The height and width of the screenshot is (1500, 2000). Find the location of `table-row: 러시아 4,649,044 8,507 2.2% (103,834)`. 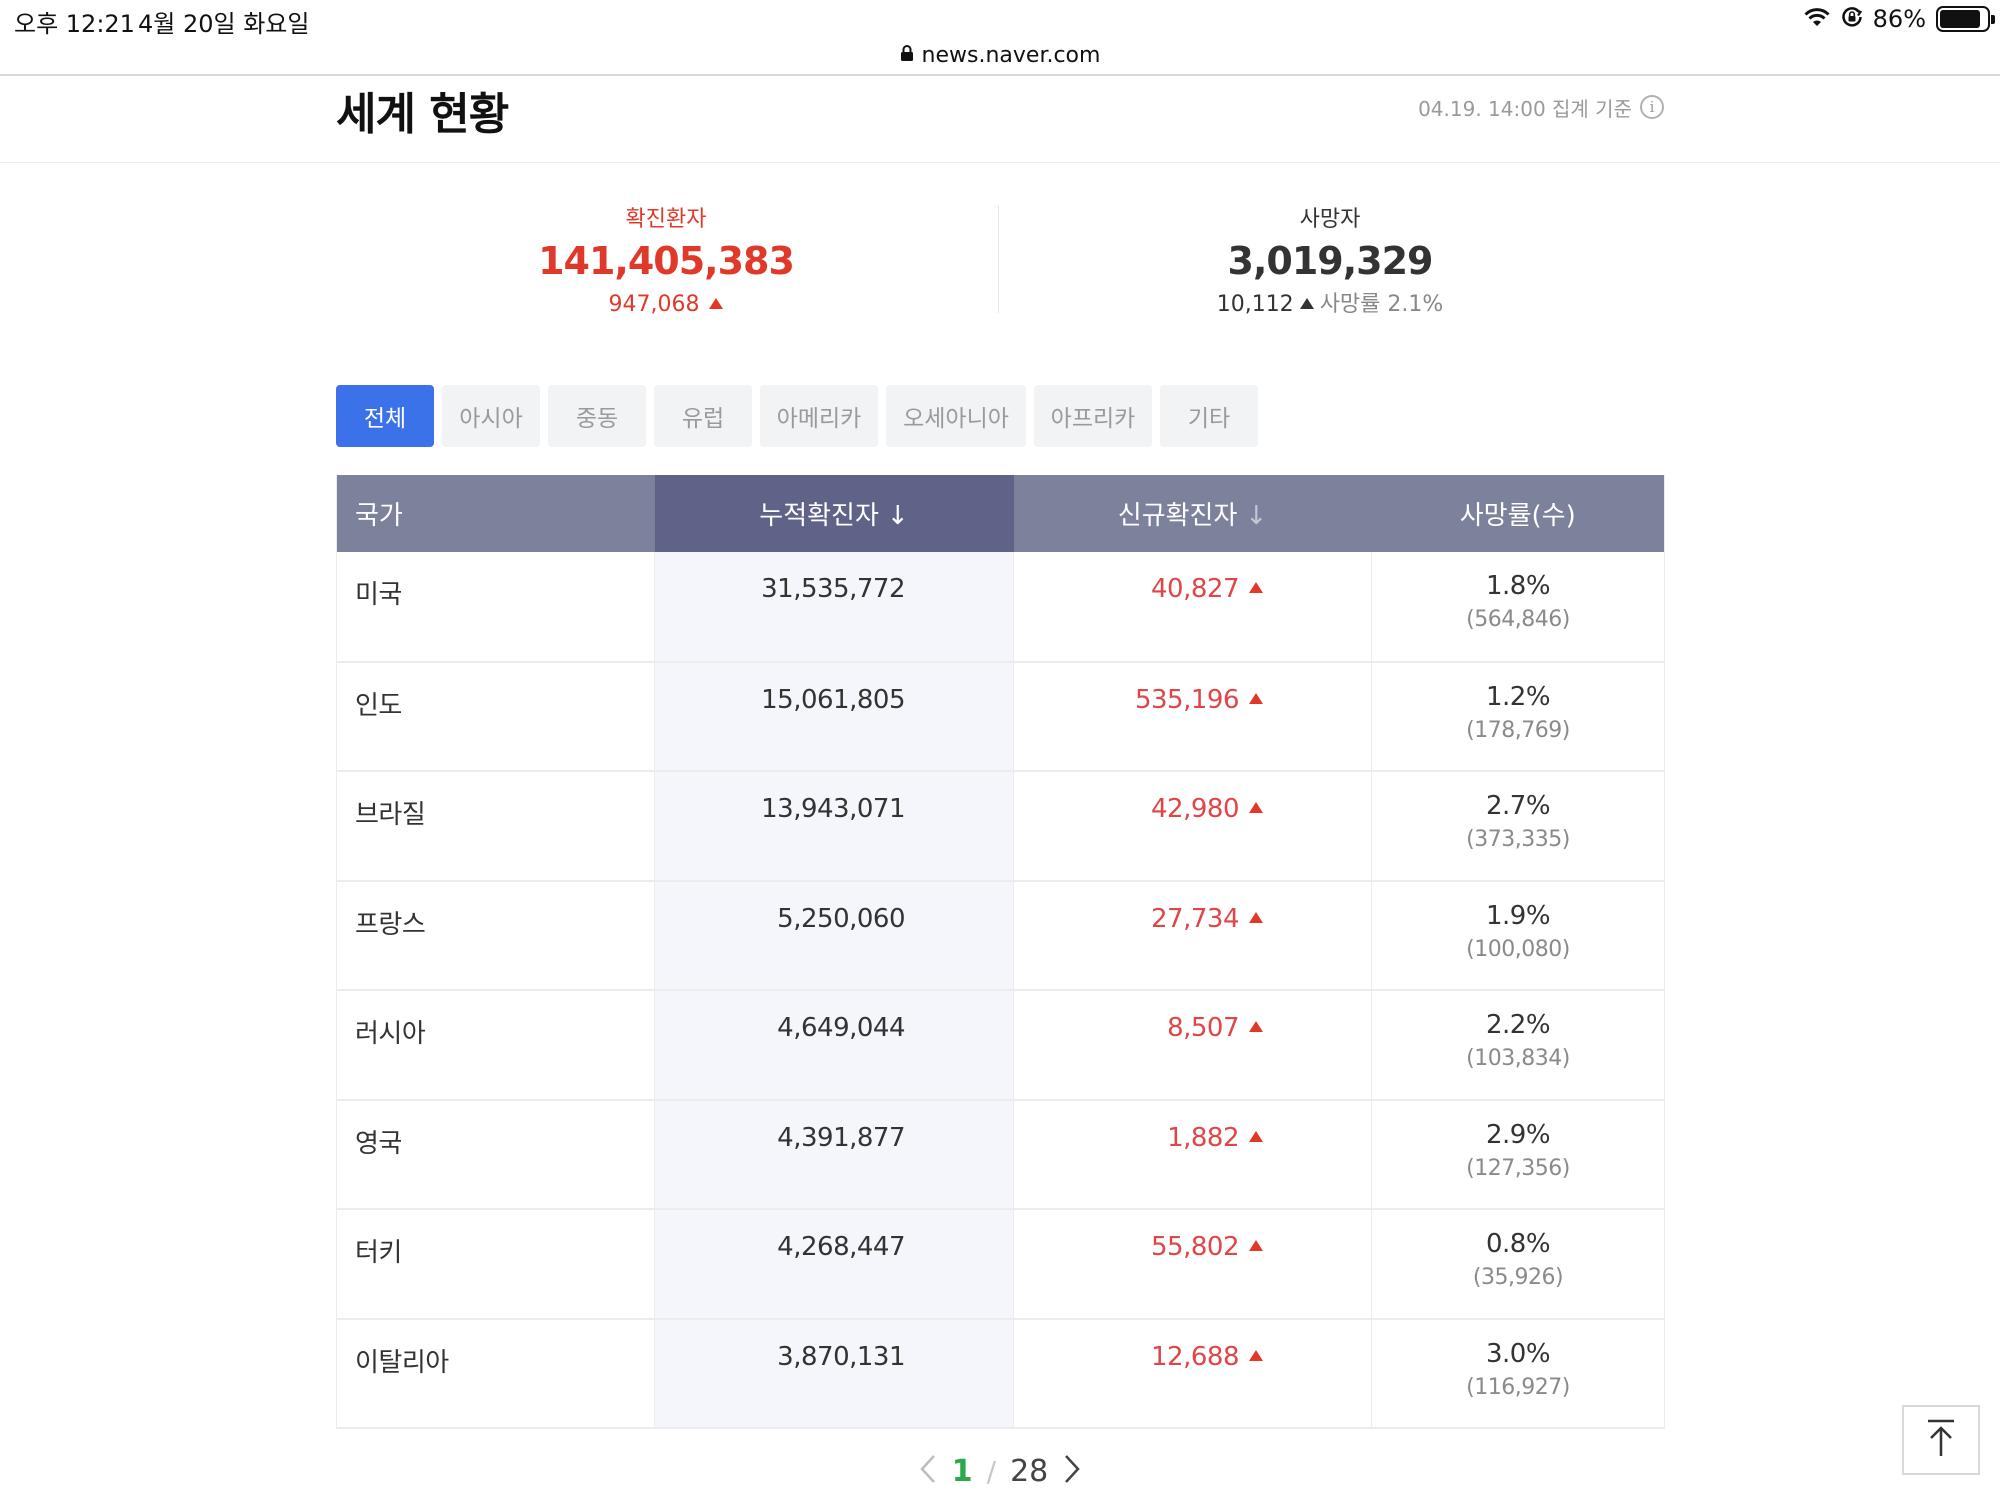

table-row: 러시아 4,649,044 8,507 2.2% (103,834) is located at coordinates (1000, 1045).